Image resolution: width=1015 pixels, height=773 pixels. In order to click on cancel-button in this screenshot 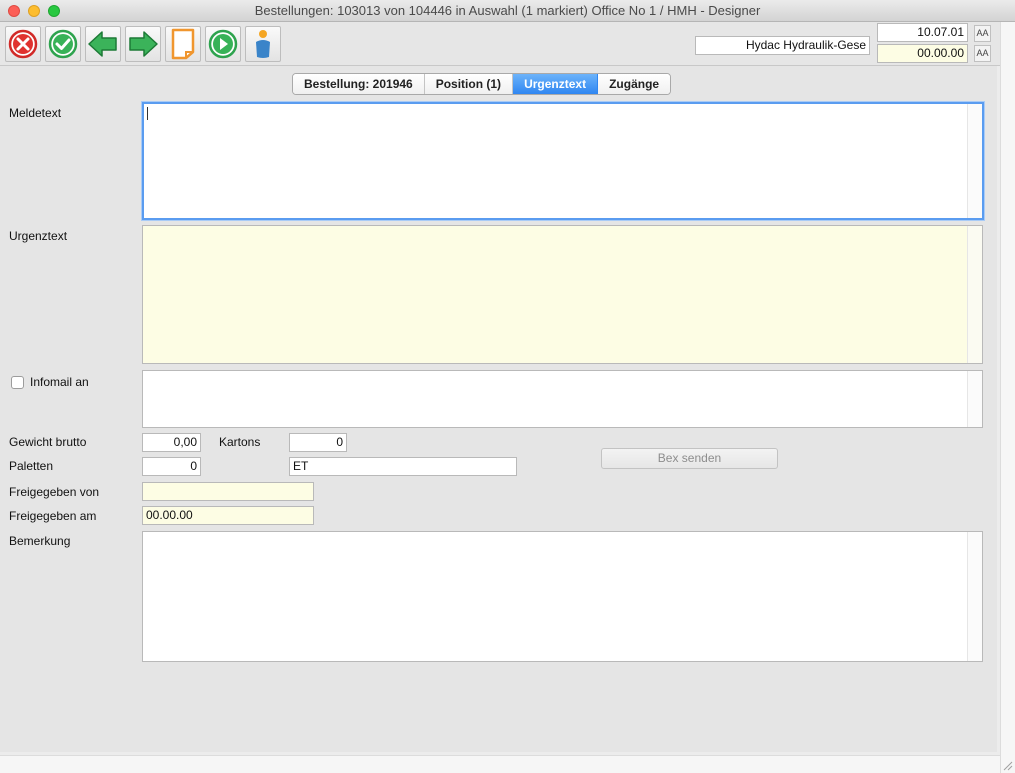, I will do `click(23, 44)`.